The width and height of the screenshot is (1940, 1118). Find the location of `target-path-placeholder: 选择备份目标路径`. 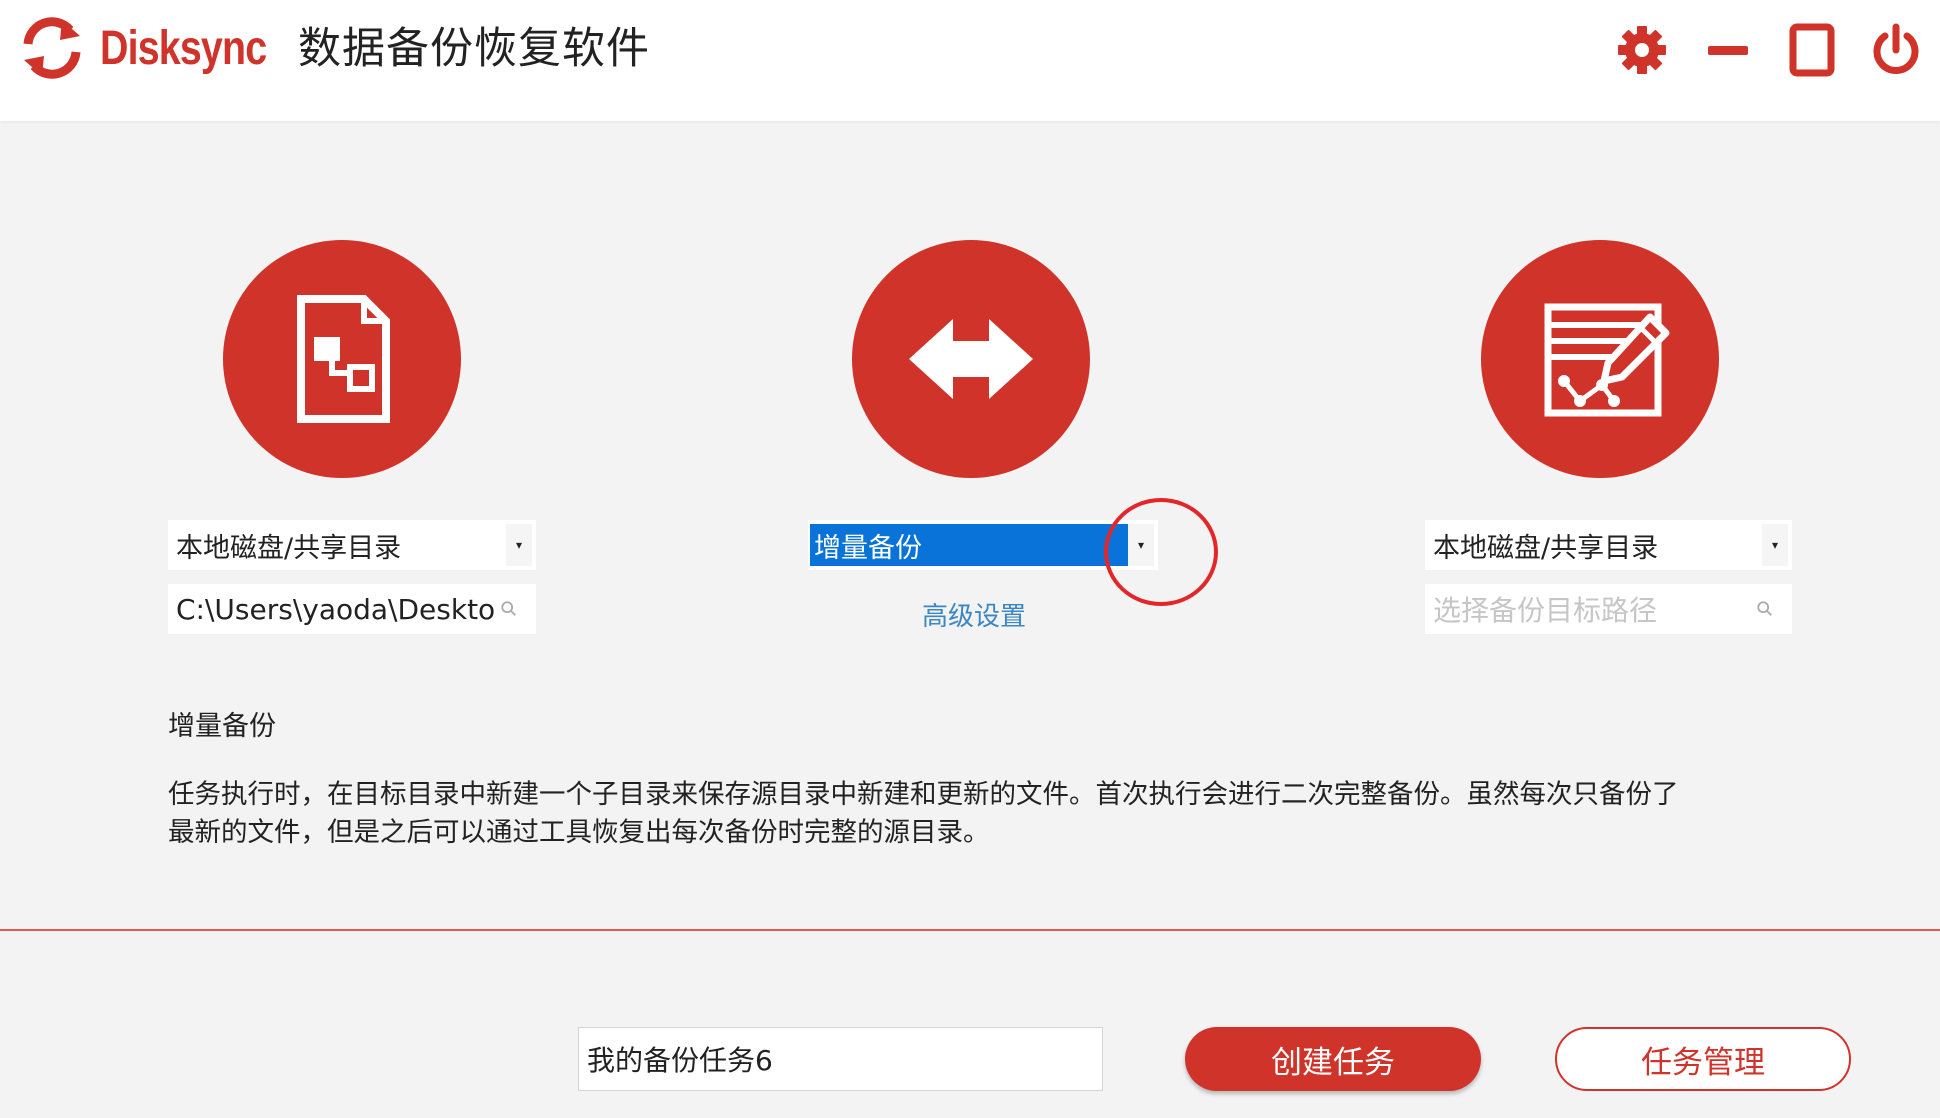

target-path-placeholder: 选择备份目标路径 is located at coordinates (1545, 610).